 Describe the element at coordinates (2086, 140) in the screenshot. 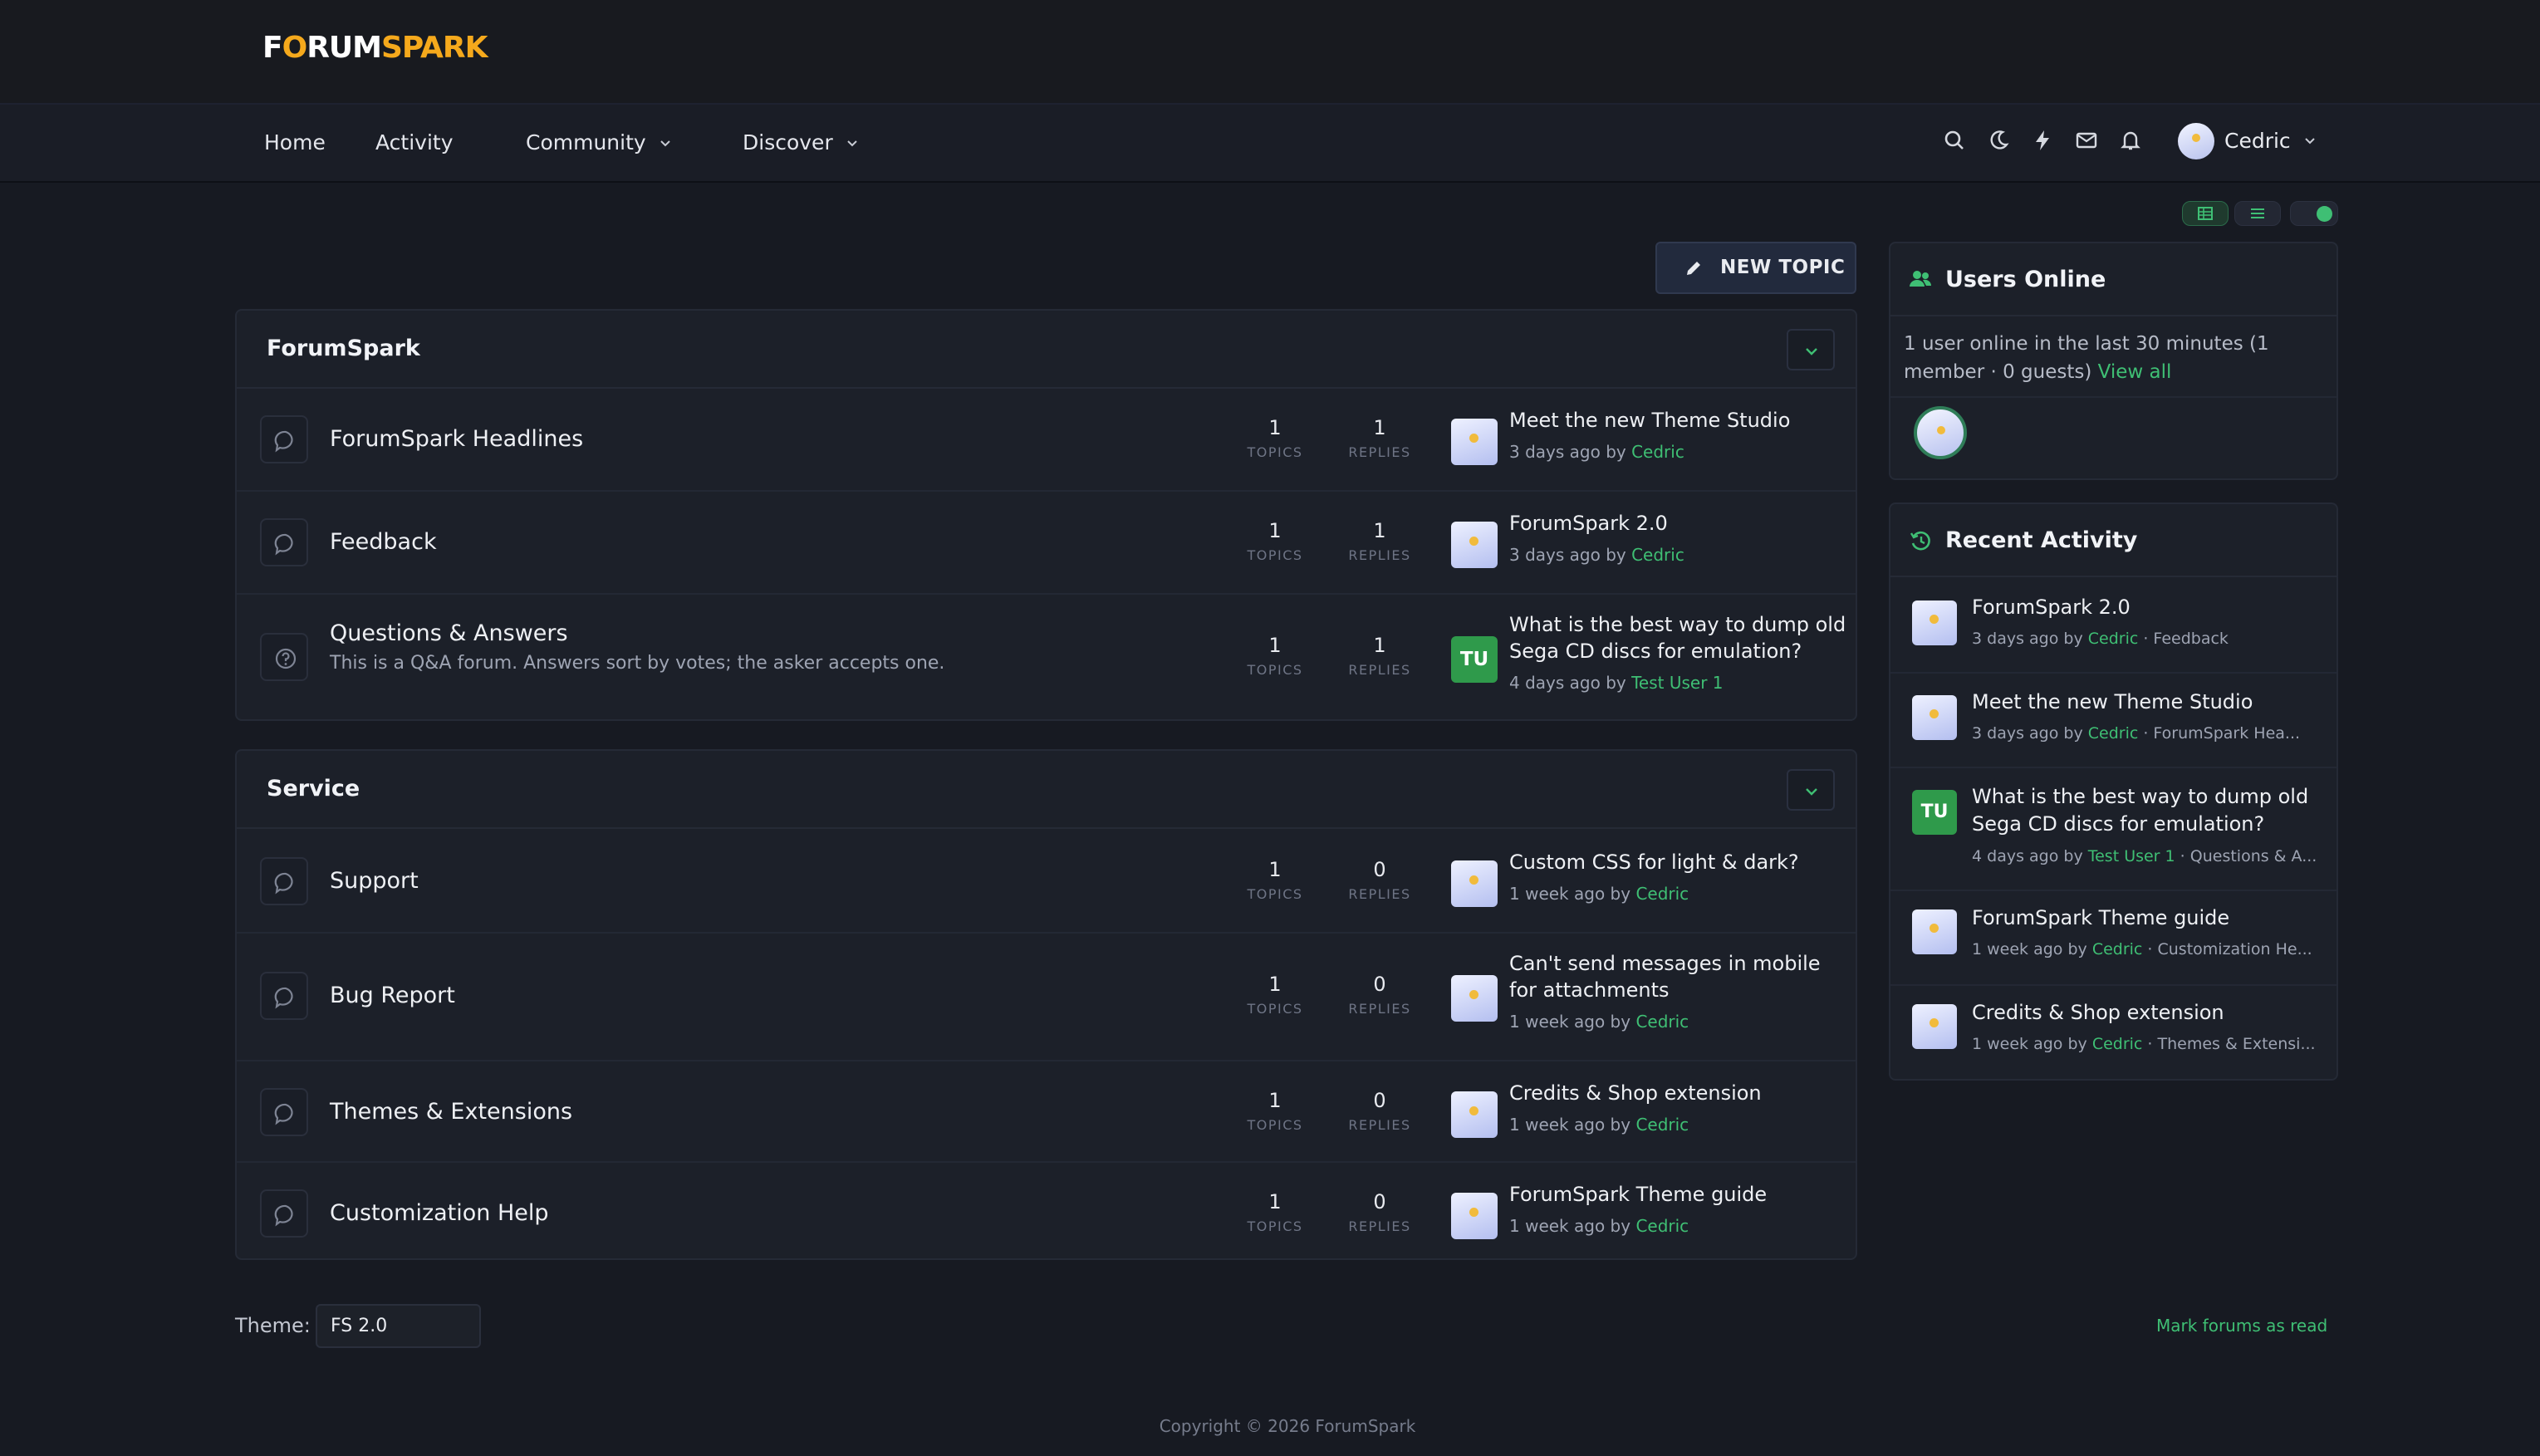

I see `mail-icon` at that location.